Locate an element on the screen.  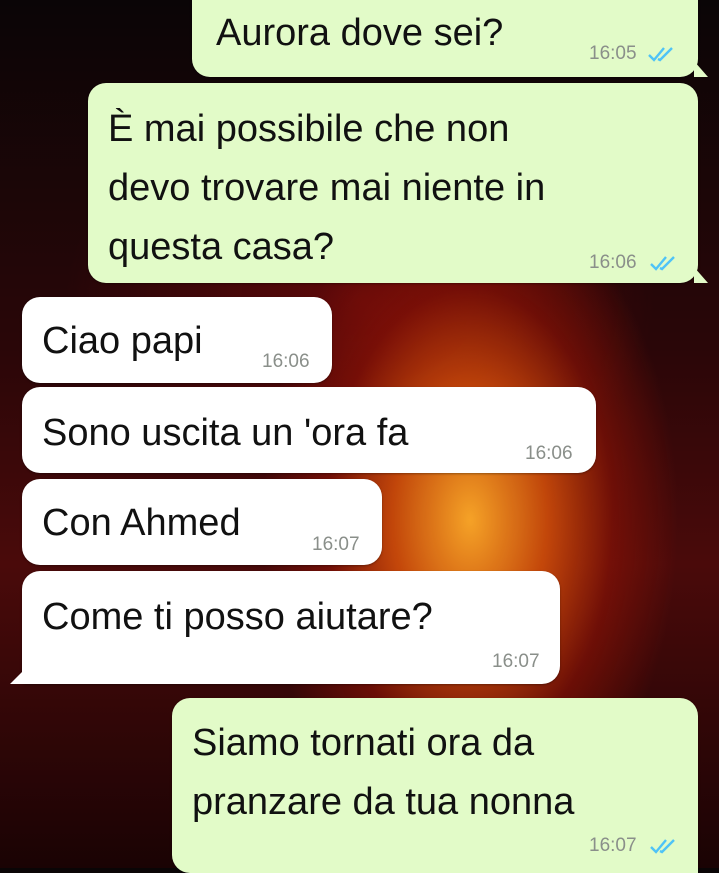
message-text-line: Siamo tornati ora da is located at coordinates (363, 743).